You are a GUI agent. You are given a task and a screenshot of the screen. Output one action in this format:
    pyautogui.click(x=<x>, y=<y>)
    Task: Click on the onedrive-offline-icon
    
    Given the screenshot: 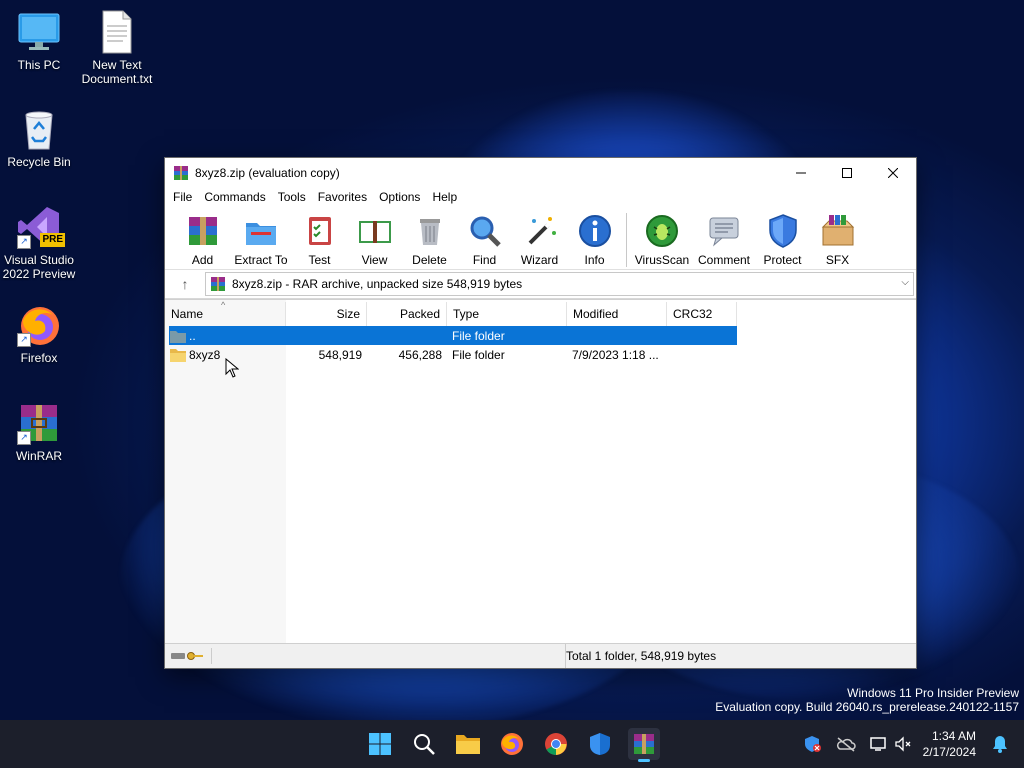 What is the action you would take?
    pyautogui.click(x=846, y=744)
    